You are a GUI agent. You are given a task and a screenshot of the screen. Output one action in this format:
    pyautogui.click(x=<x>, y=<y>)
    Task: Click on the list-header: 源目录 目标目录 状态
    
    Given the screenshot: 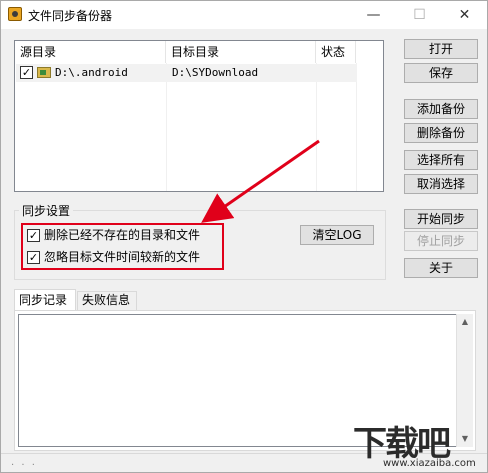 What is the action you would take?
    pyautogui.click(x=199, y=52)
    